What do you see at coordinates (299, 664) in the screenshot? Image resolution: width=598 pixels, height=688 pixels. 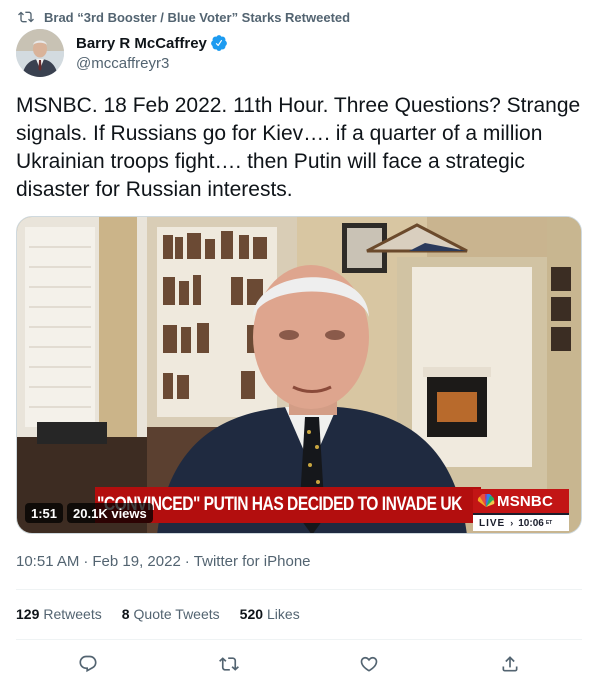 I see `tweet-actions` at bounding box center [299, 664].